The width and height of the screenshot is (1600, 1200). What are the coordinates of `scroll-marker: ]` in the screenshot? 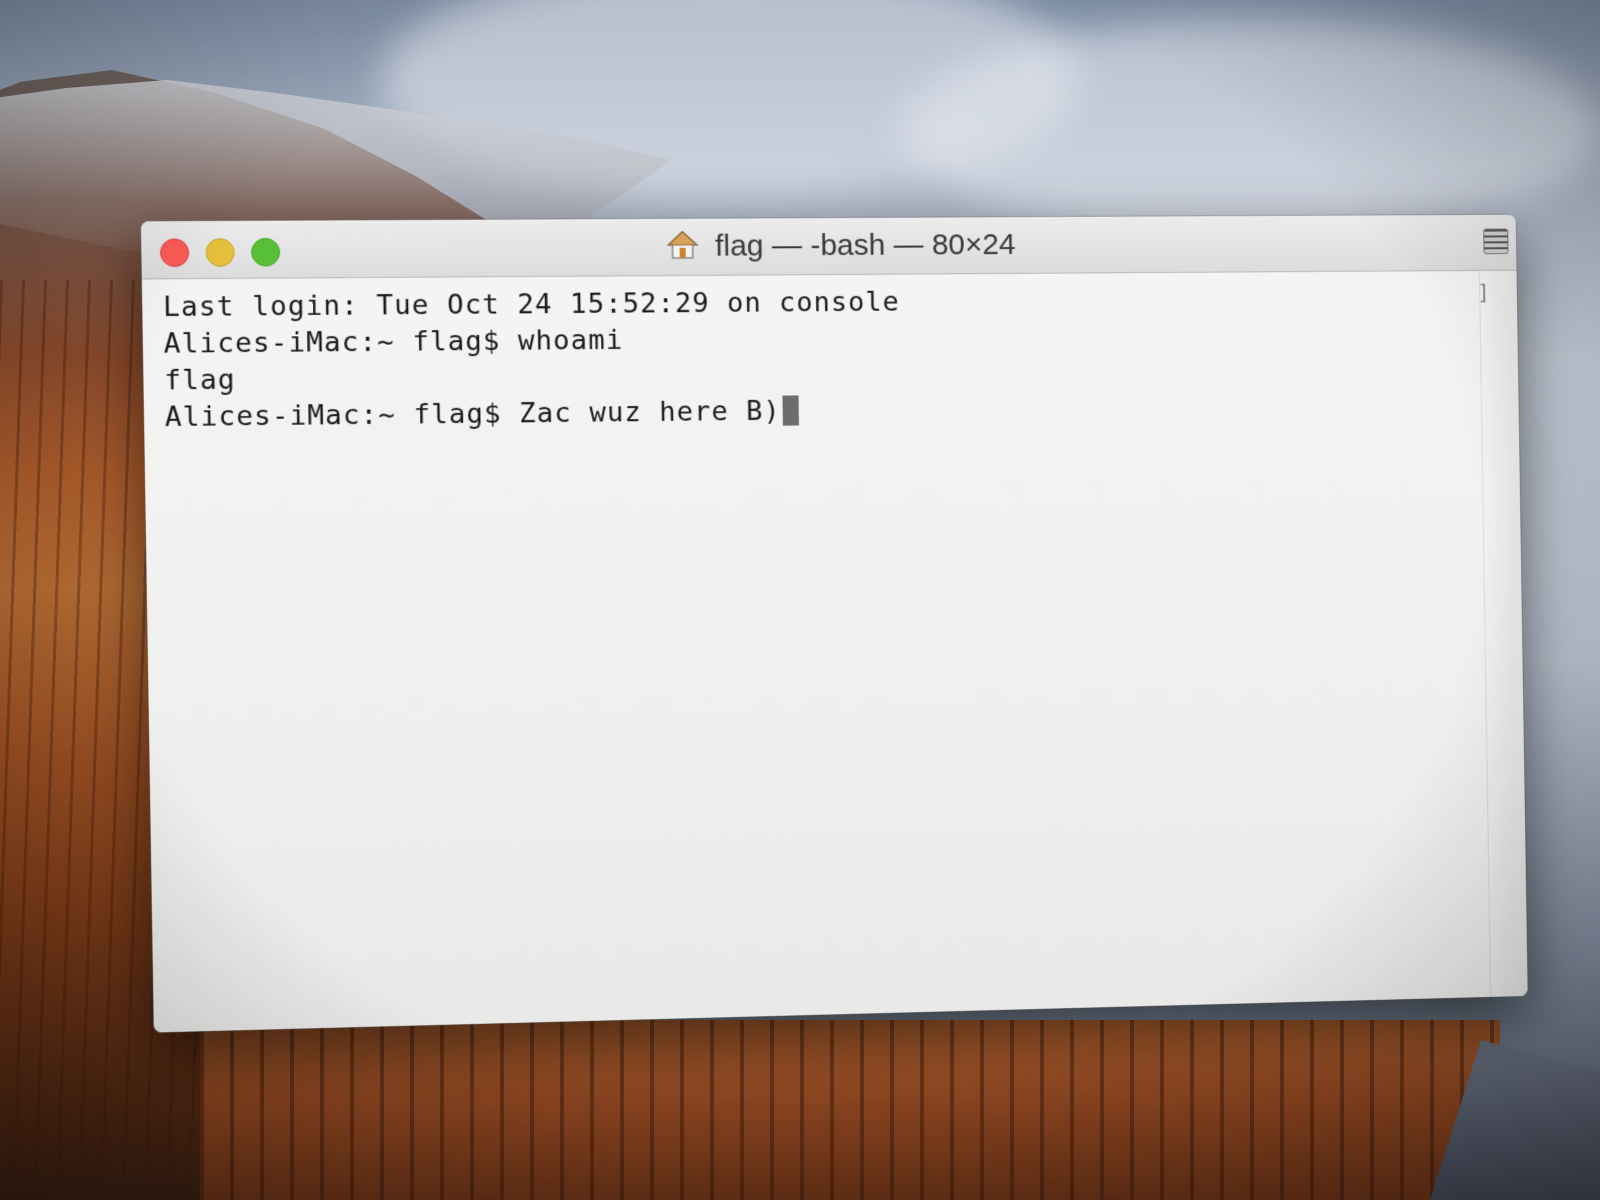 It's located at (1483, 293).